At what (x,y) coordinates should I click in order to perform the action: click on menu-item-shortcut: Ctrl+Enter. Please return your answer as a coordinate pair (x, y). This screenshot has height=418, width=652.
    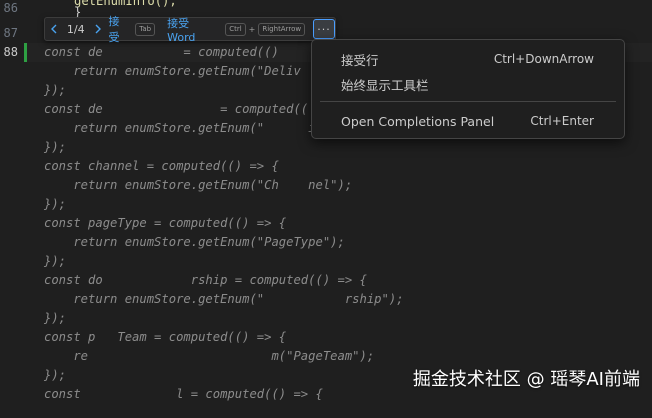
    Looking at the image, I should click on (562, 121).